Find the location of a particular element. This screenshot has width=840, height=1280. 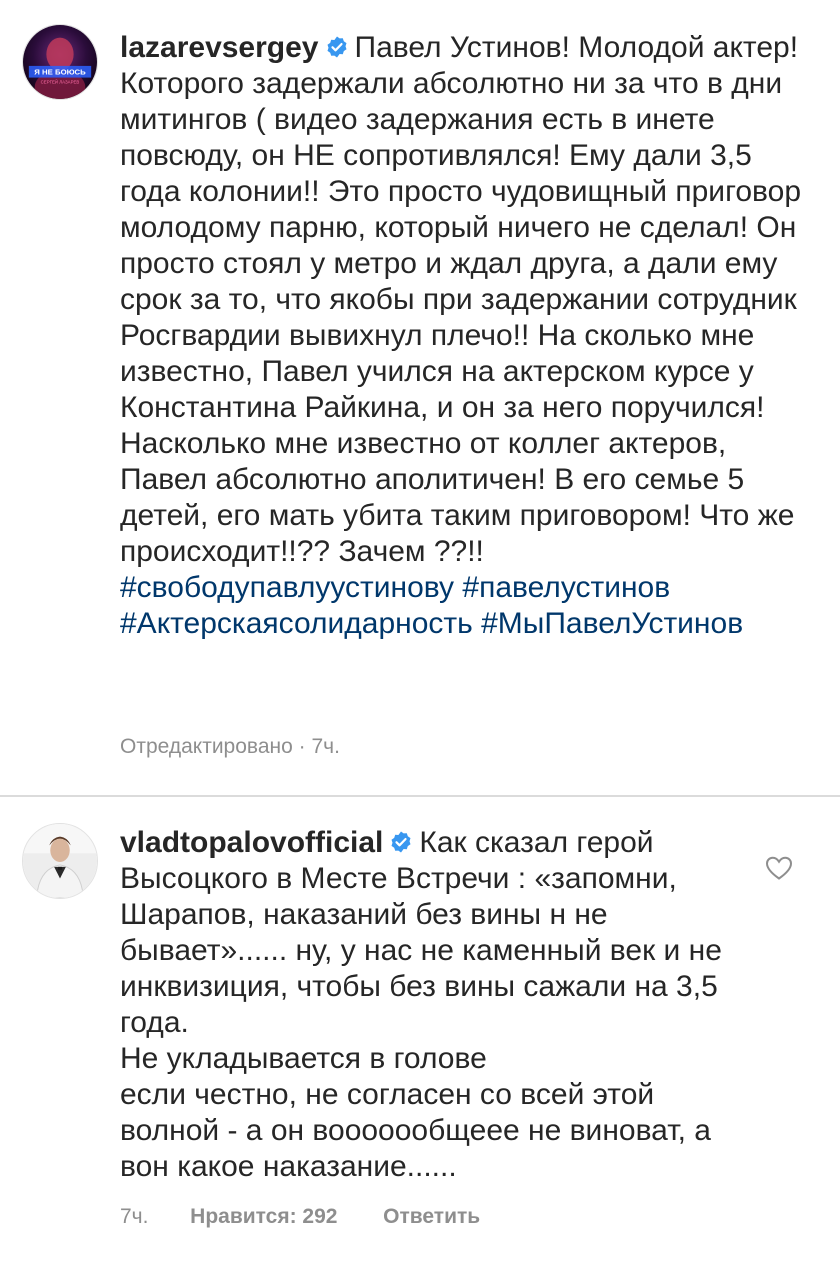

avatar-lazarevsergey: Я НЕ БОЮСЬ СЕРГЕЙ ЛАЗАРЕВ is located at coordinates (60, 62).